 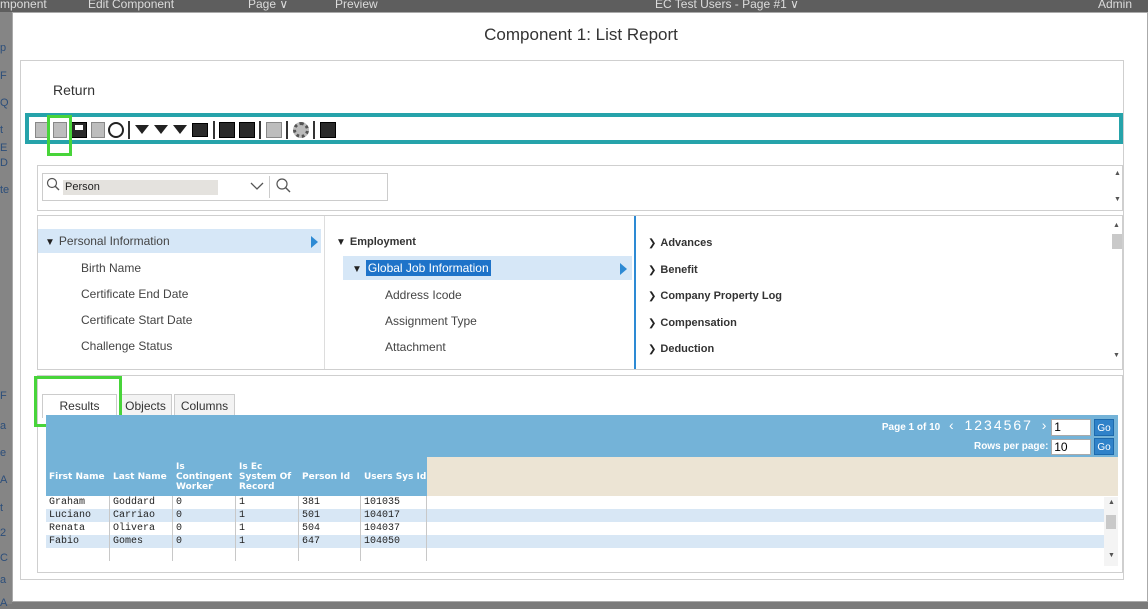 I want to click on tree-item: Attachment, so click(x=415, y=347).